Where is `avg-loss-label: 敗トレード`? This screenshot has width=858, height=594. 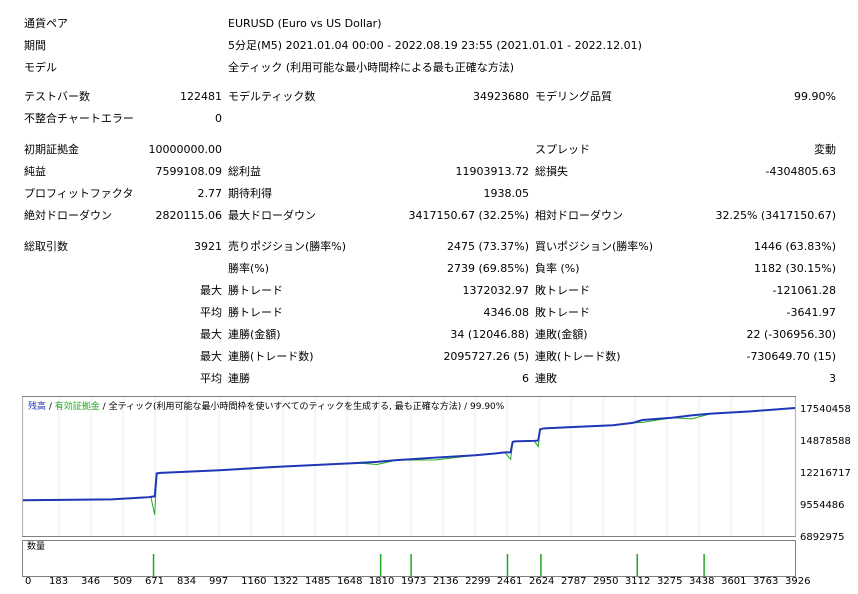
avg-loss-label: 敗トレード is located at coordinates (562, 312).